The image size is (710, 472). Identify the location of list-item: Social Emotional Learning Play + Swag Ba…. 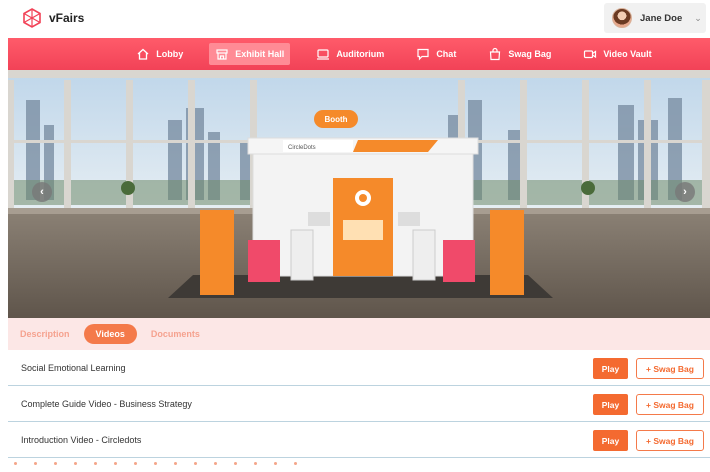
(359, 368).